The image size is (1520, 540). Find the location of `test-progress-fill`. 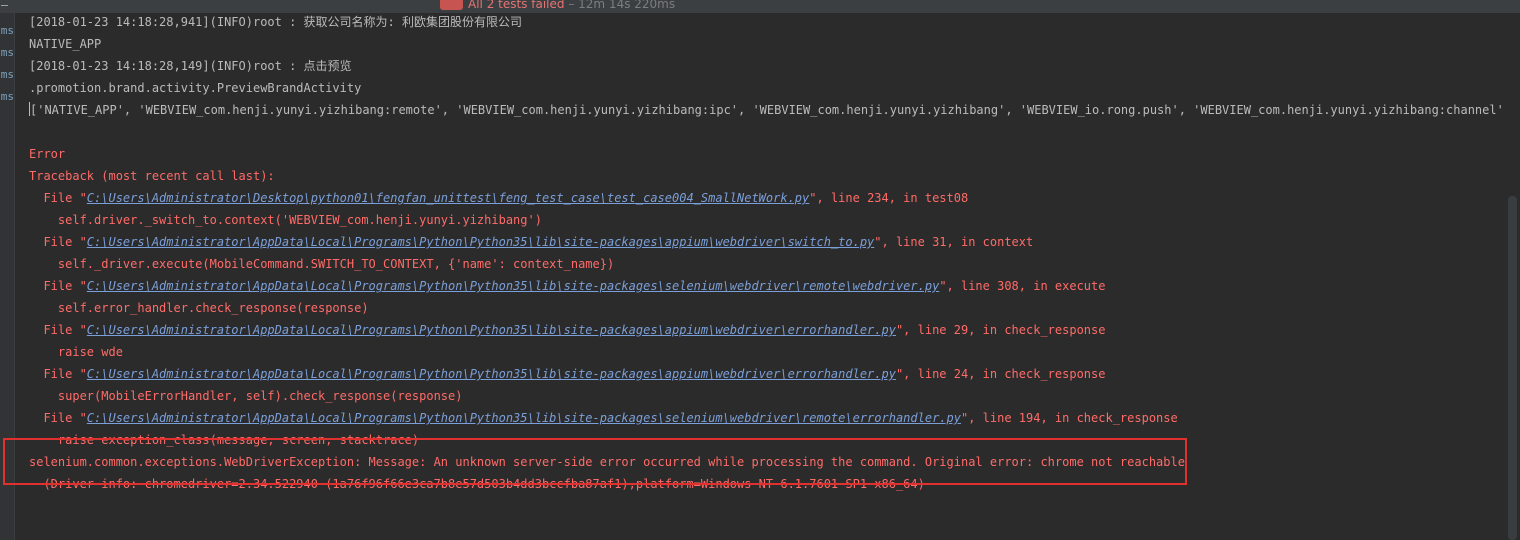

test-progress-fill is located at coordinates (451, 5).